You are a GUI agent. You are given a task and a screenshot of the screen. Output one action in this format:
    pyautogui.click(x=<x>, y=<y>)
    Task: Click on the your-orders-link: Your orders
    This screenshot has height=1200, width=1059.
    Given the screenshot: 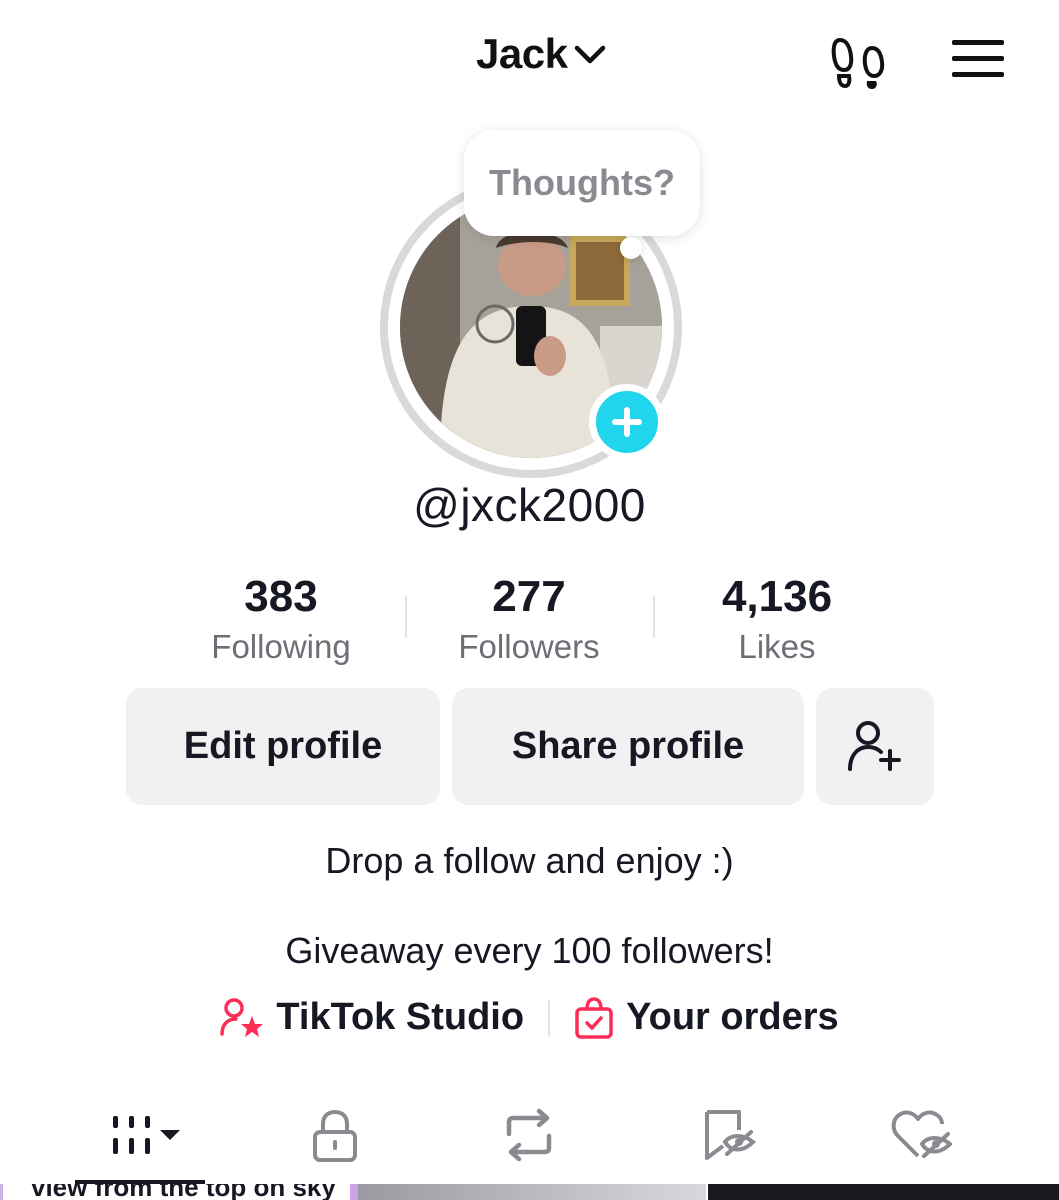 What is the action you would take?
    pyautogui.click(x=706, y=1017)
    